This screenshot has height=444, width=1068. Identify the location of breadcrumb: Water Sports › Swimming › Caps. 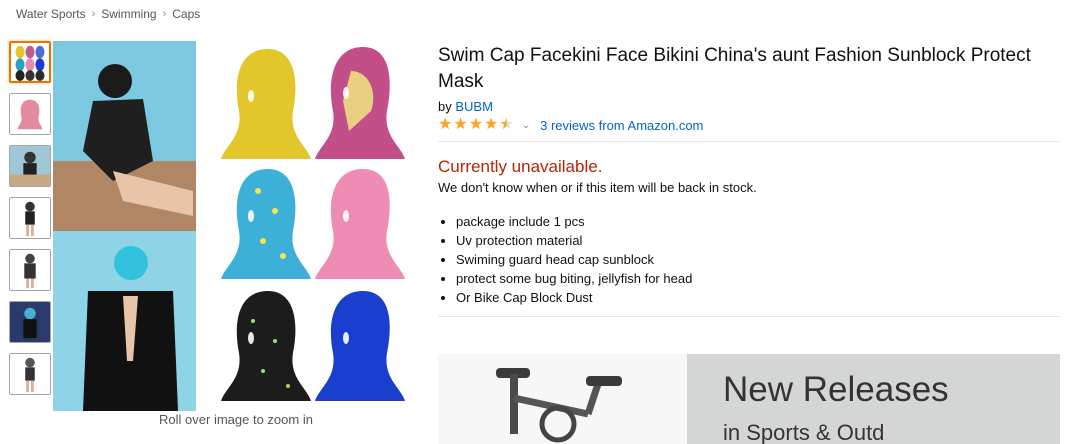
(108, 14).